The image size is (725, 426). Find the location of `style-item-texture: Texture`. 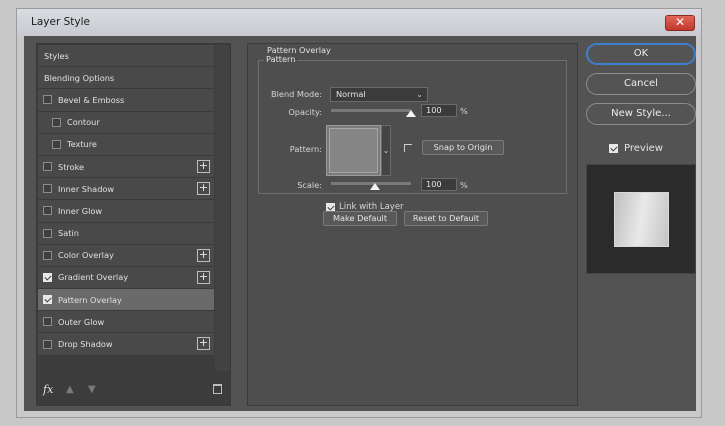

style-item-texture: Texture is located at coordinates (126, 144).